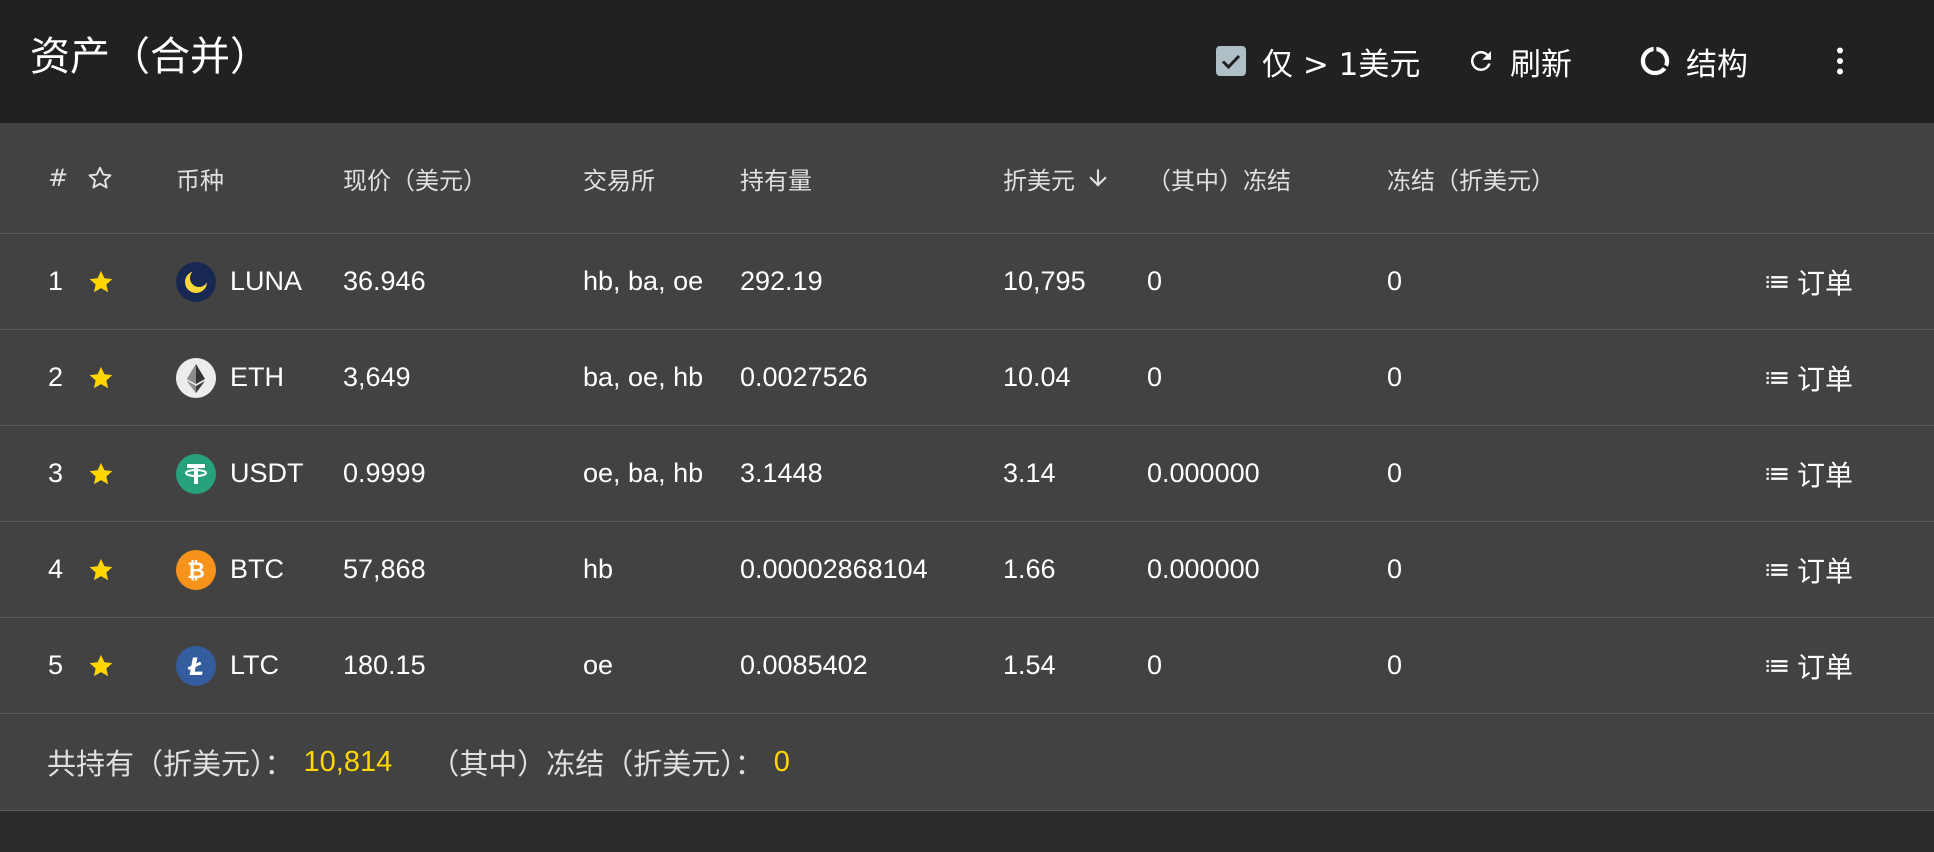 The width and height of the screenshot is (1934, 852). Describe the element at coordinates (196, 281) in the screenshot. I see `luna-icon` at that location.